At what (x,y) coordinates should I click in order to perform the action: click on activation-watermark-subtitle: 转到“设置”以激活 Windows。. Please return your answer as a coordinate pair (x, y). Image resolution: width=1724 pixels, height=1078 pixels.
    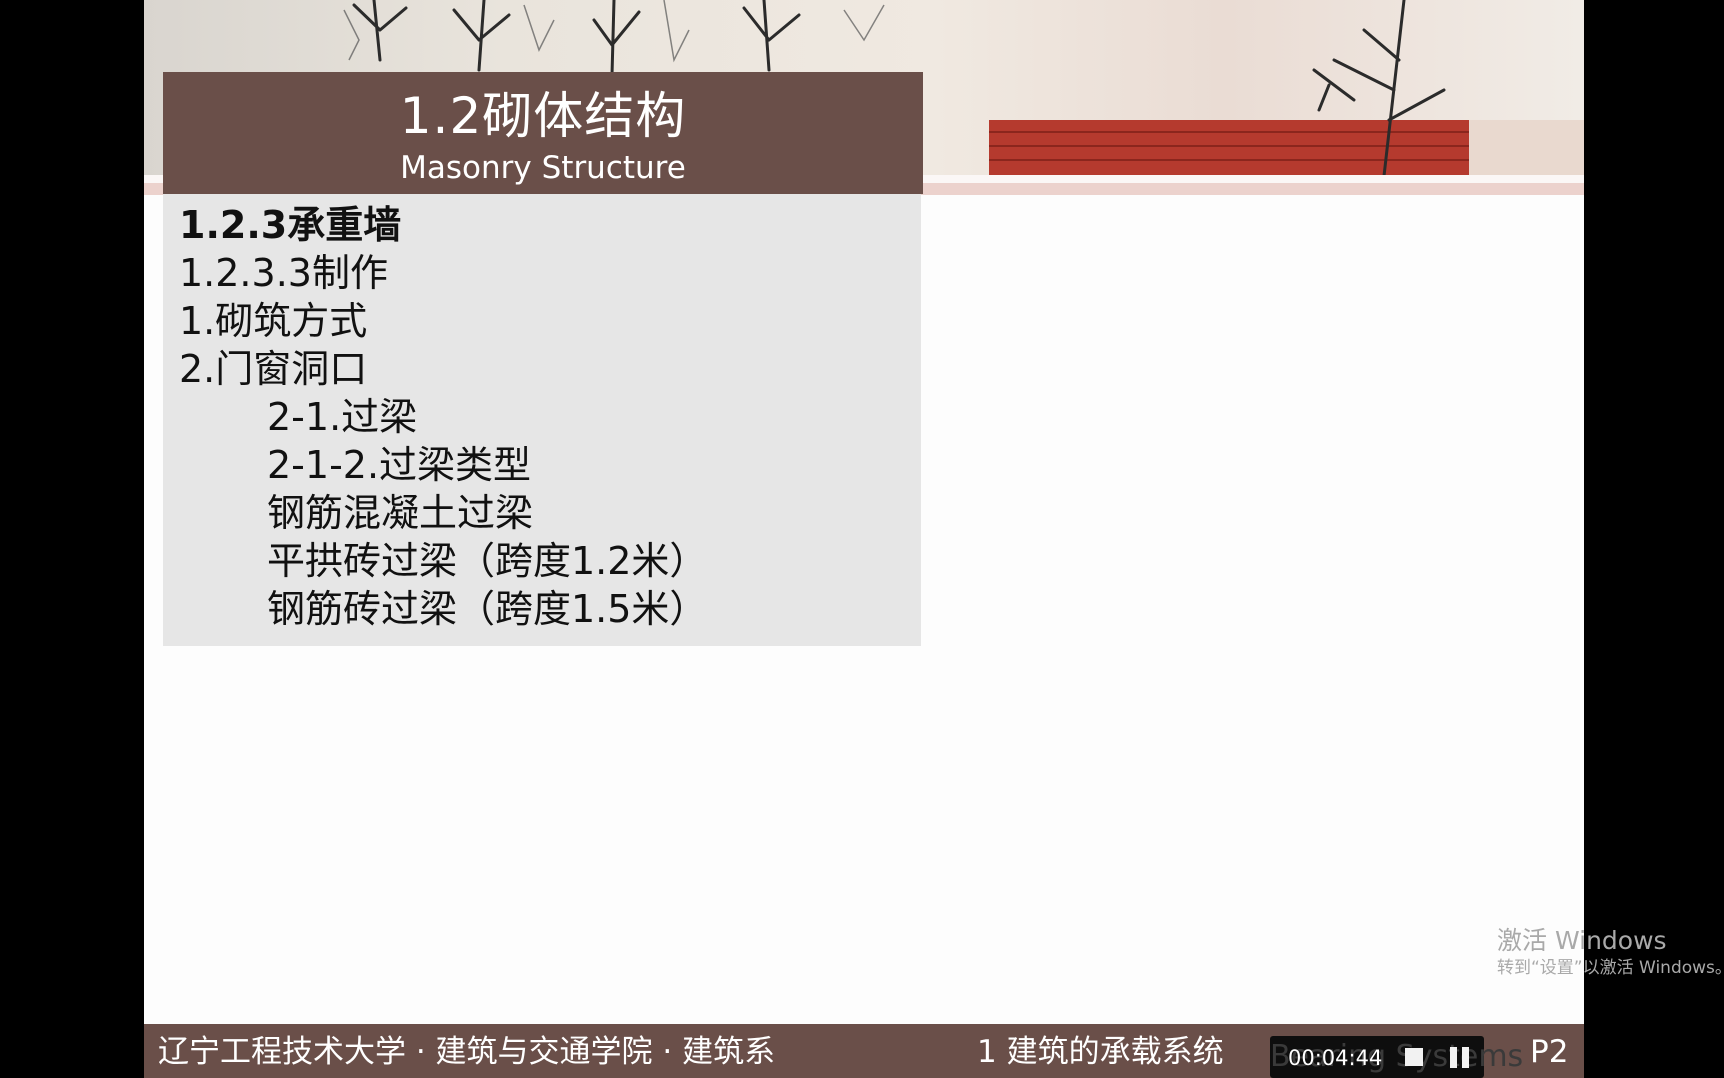
    Looking at the image, I should click on (1610, 968).